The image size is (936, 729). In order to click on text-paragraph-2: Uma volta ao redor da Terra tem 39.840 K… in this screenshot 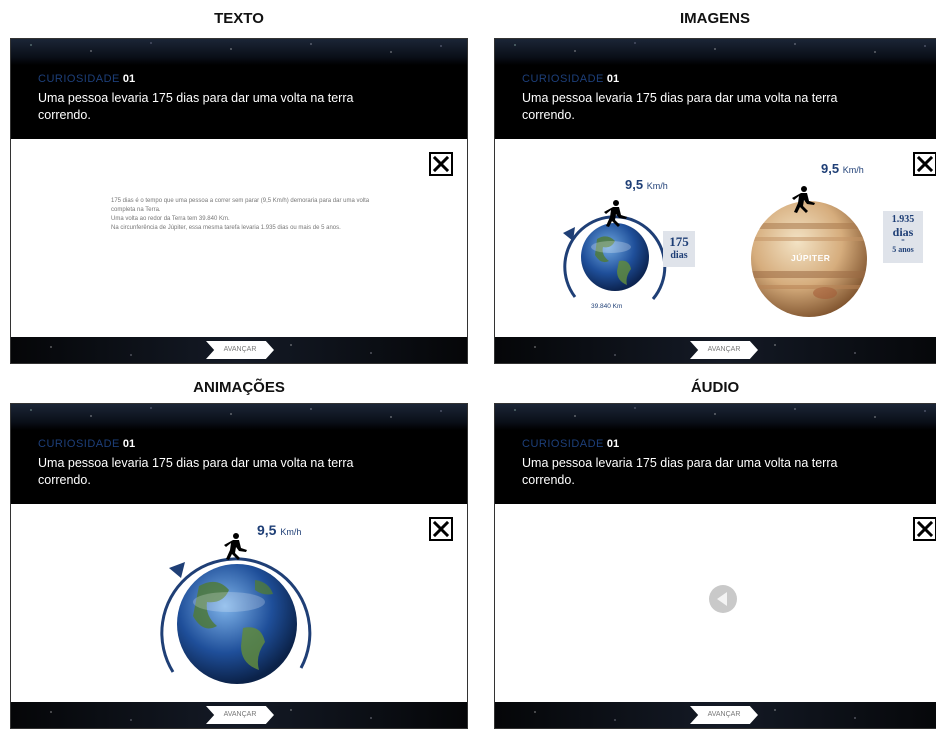, I will do `click(170, 219)`.